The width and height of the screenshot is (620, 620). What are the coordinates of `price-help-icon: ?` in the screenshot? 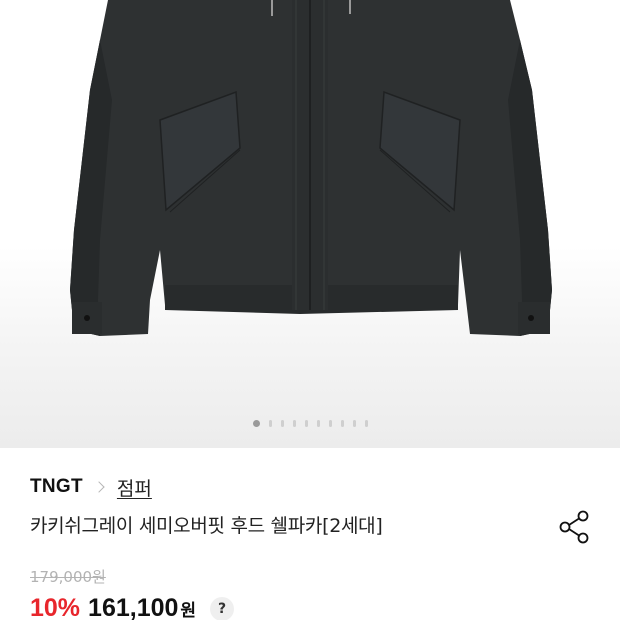 It's located at (222, 608).